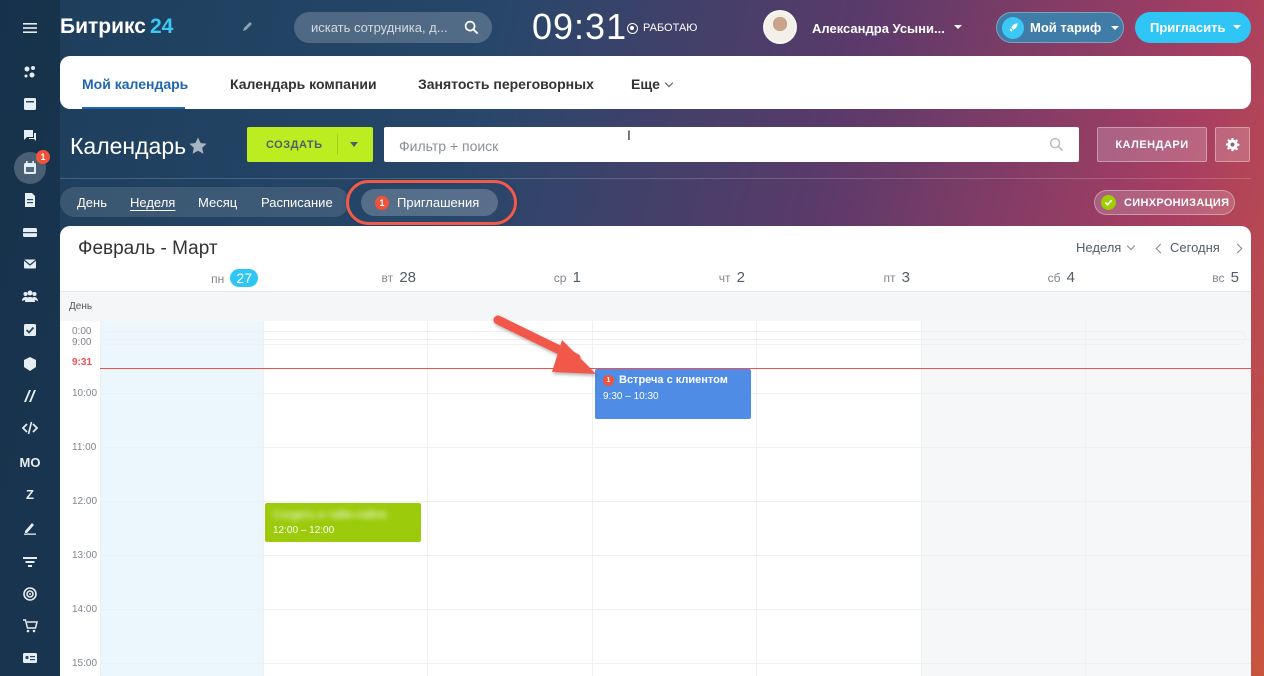 The width and height of the screenshot is (1264, 676). Describe the element at coordinates (30, 28) in the screenshot. I see `menu-icon` at that location.